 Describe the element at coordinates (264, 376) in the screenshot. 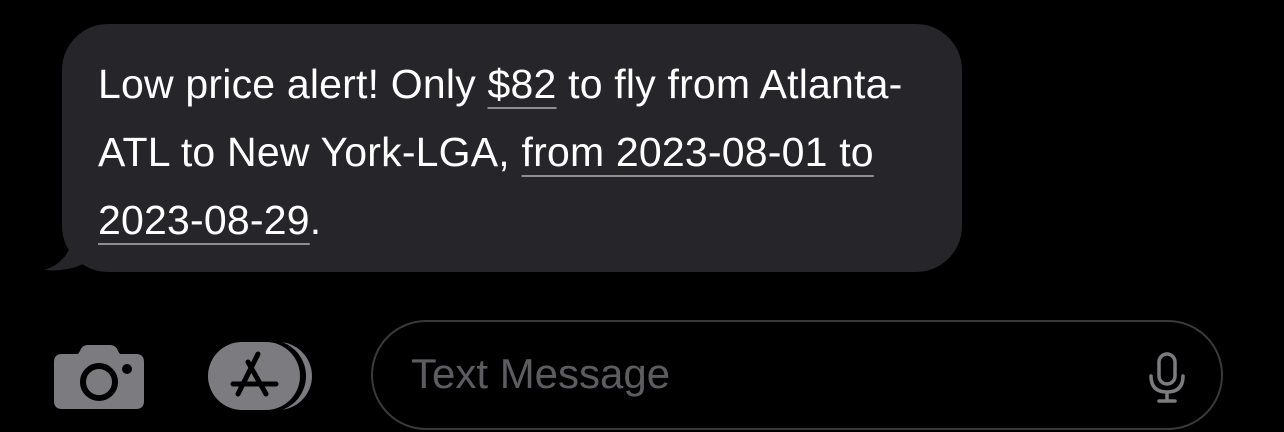

I see `app-store-icon` at that location.